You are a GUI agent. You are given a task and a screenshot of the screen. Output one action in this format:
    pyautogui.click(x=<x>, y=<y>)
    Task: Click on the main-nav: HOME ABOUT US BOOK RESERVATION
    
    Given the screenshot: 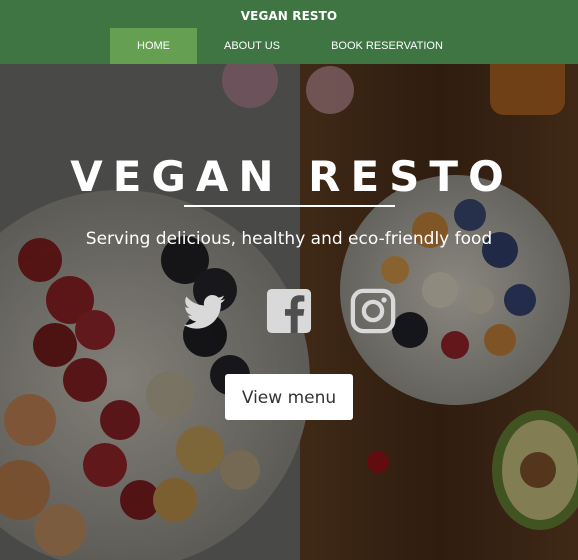 What is the action you would take?
    pyautogui.click(x=288, y=46)
    